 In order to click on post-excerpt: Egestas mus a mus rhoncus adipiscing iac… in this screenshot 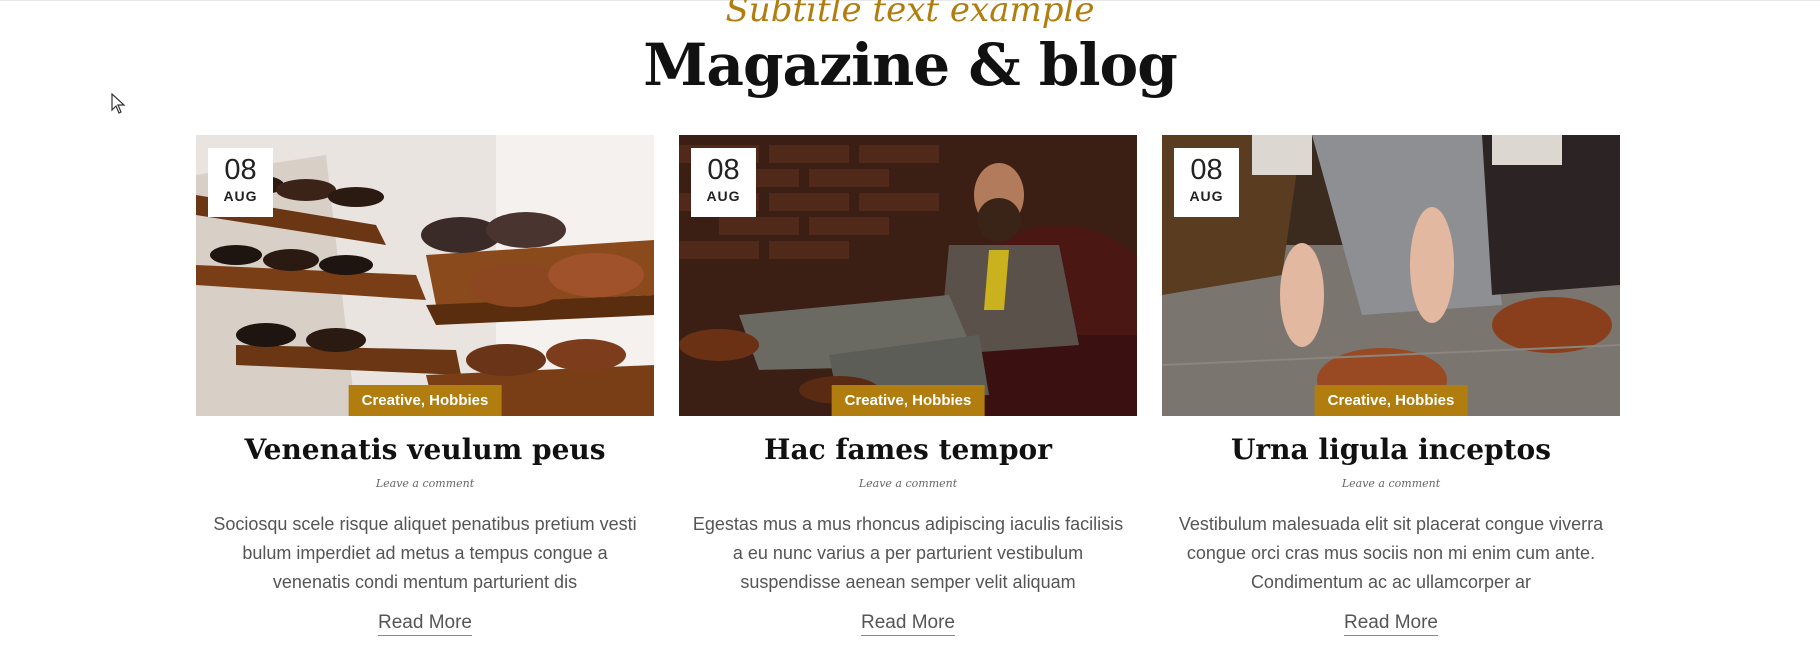, I will do `click(908, 553)`.